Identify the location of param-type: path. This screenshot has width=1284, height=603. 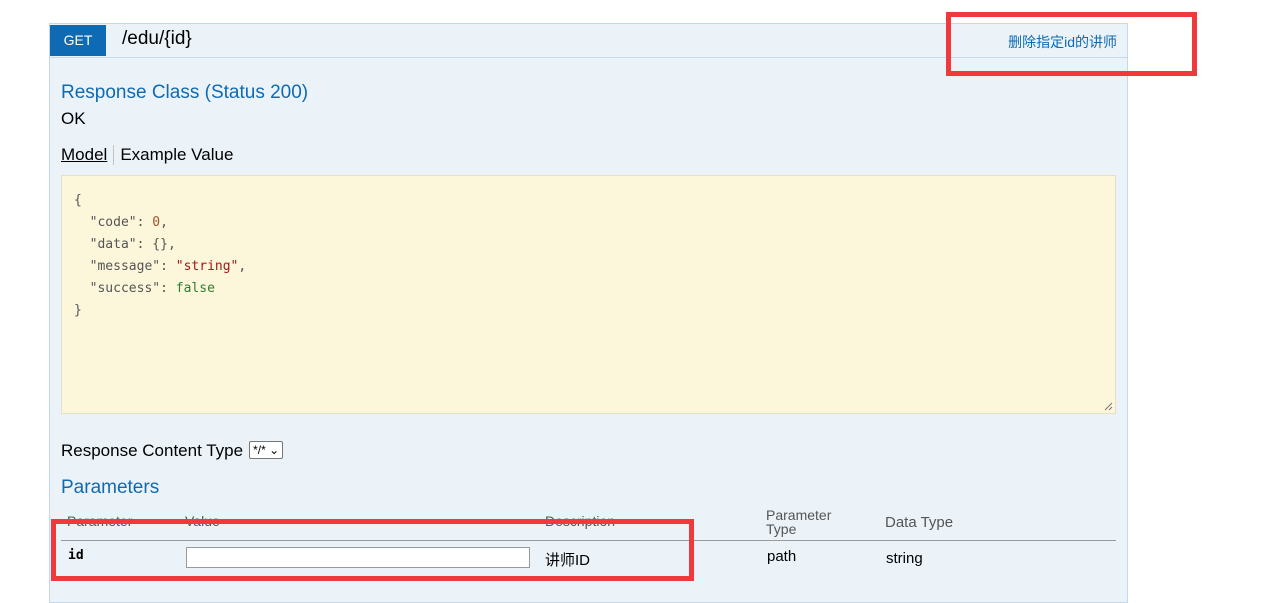
(782, 556).